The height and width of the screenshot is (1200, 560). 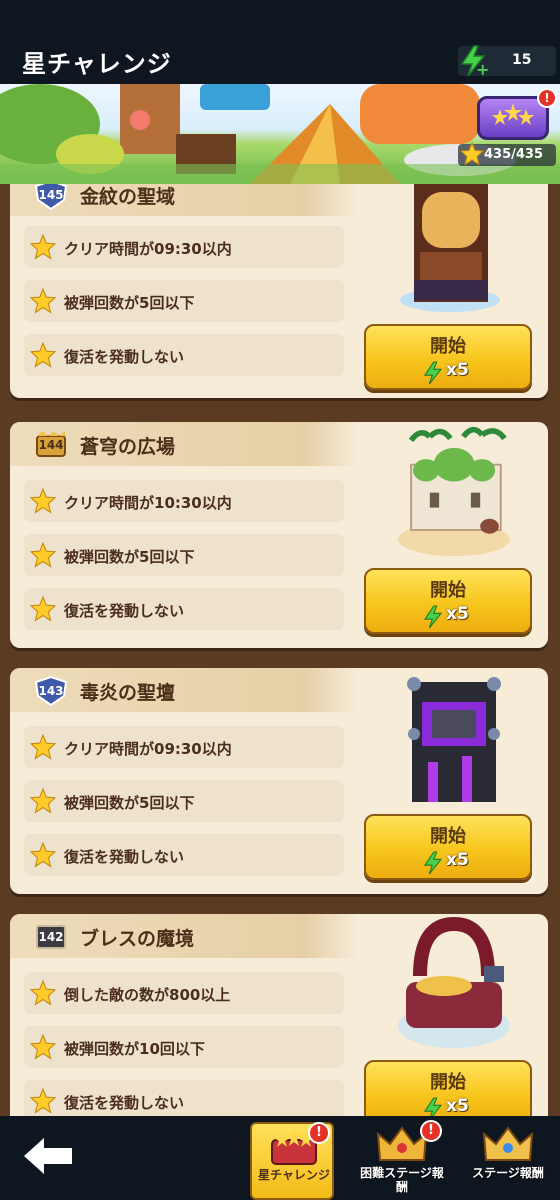 I want to click on star-progress: 435/435, so click(x=507, y=154).